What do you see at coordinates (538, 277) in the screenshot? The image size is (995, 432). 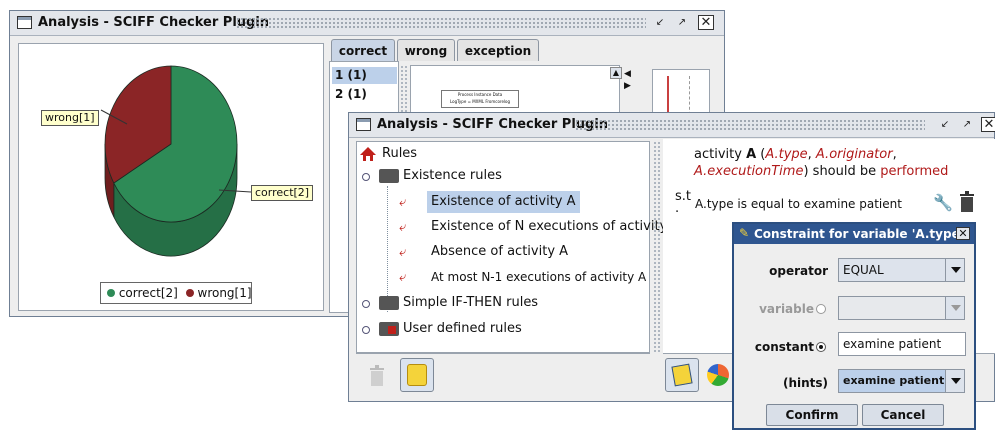 I see `tree-item-at-most: At most N-1 executions of activity A` at bounding box center [538, 277].